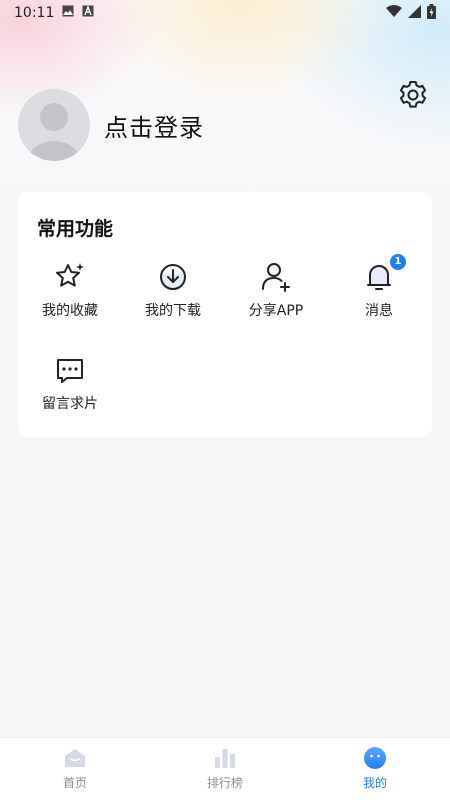 The height and width of the screenshot is (800, 450). What do you see at coordinates (75, 758) in the screenshot?
I see `home-icon` at bounding box center [75, 758].